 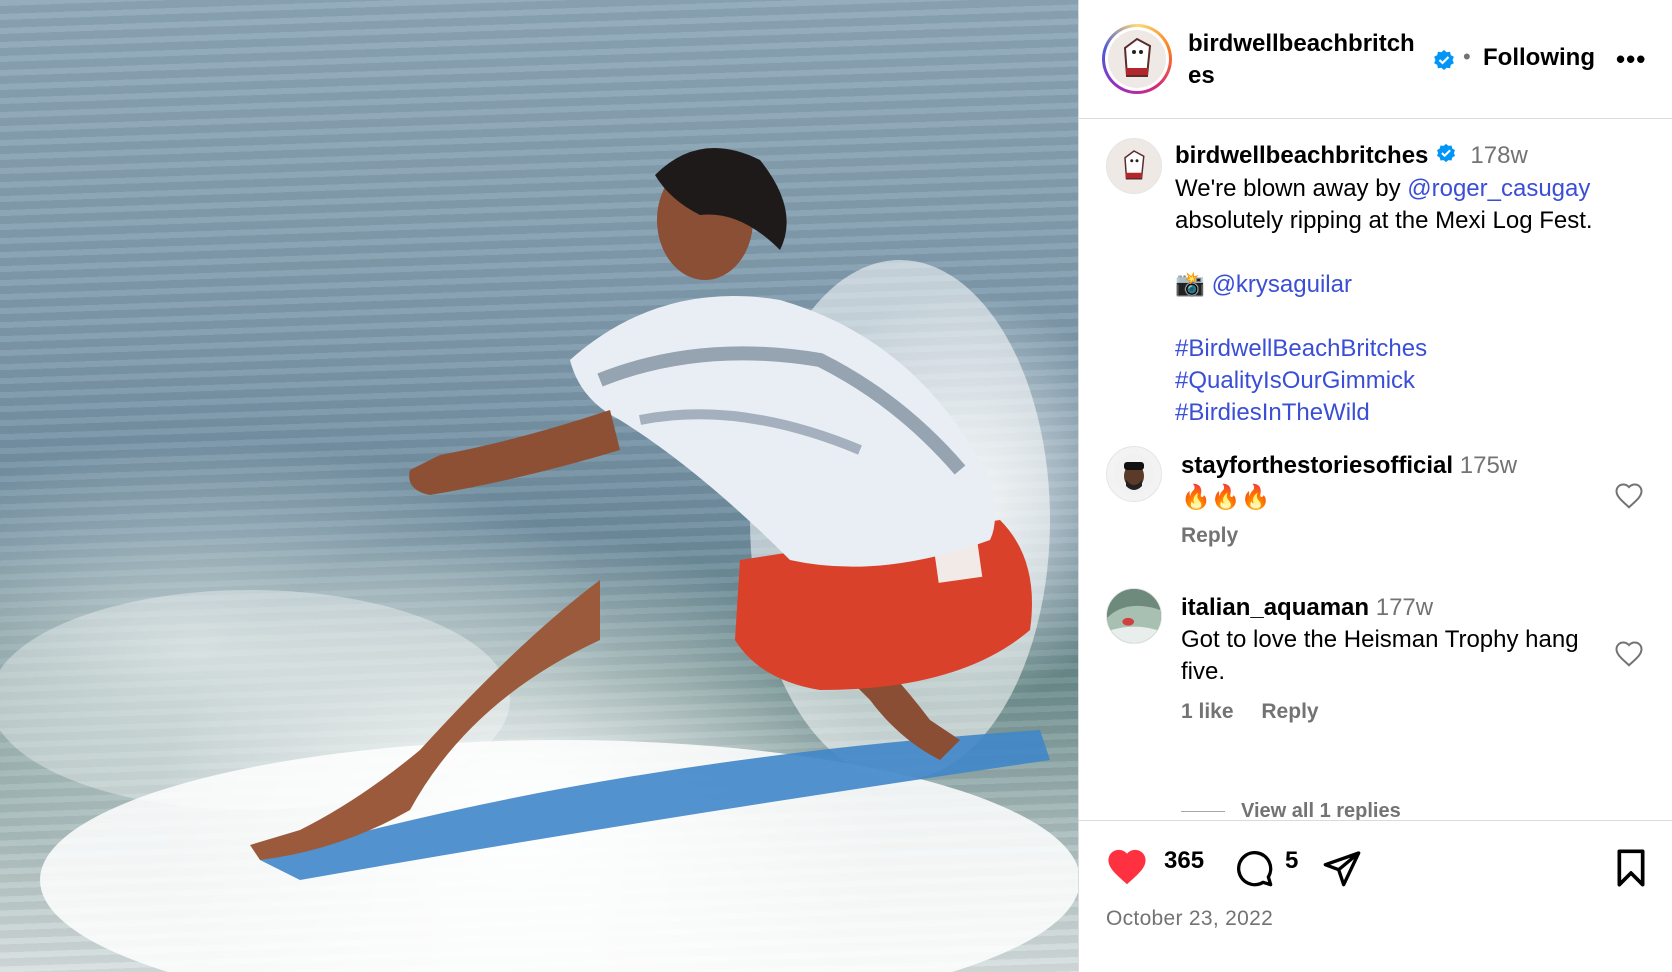 What do you see at coordinates (1207, 711) in the screenshot?
I see `comment-likes-count: 1 like` at bounding box center [1207, 711].